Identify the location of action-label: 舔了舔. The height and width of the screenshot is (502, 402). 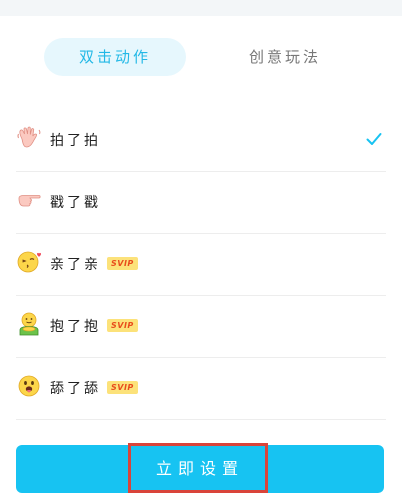
(75, 389).